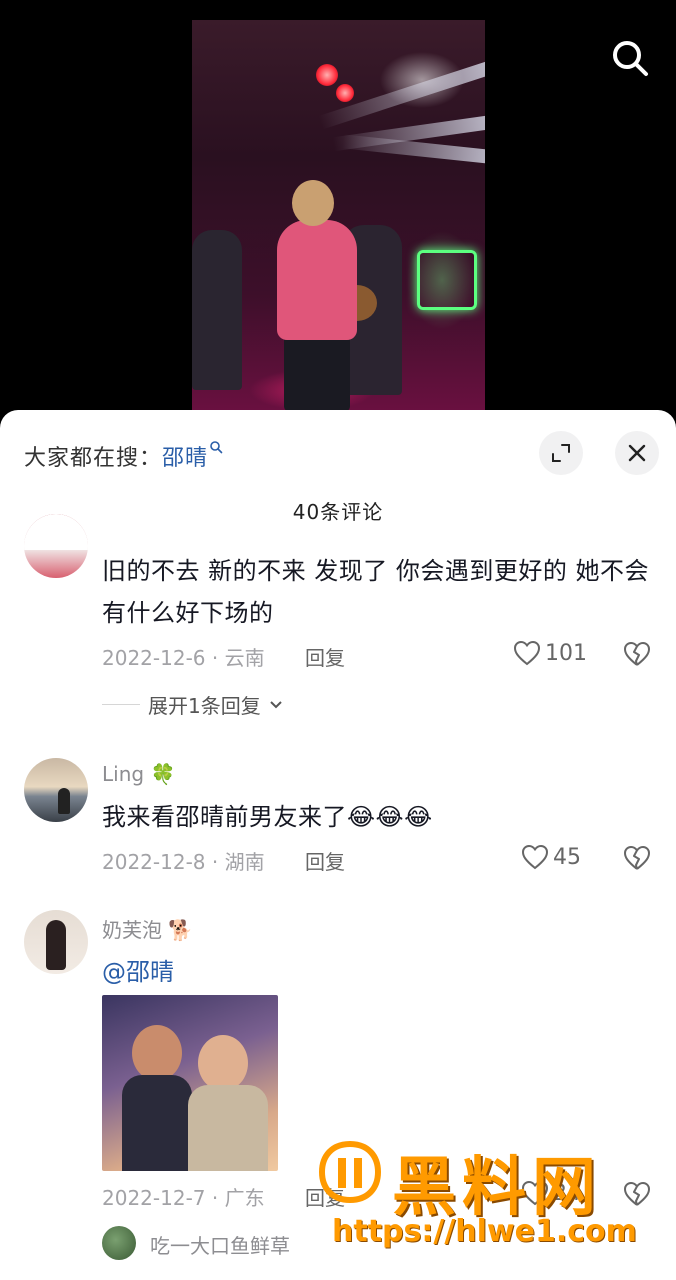  What do you see at coordinates (338, 512) in the screenshot?
I see `comment-count: 40条评论` at bounding box center [338, 512].